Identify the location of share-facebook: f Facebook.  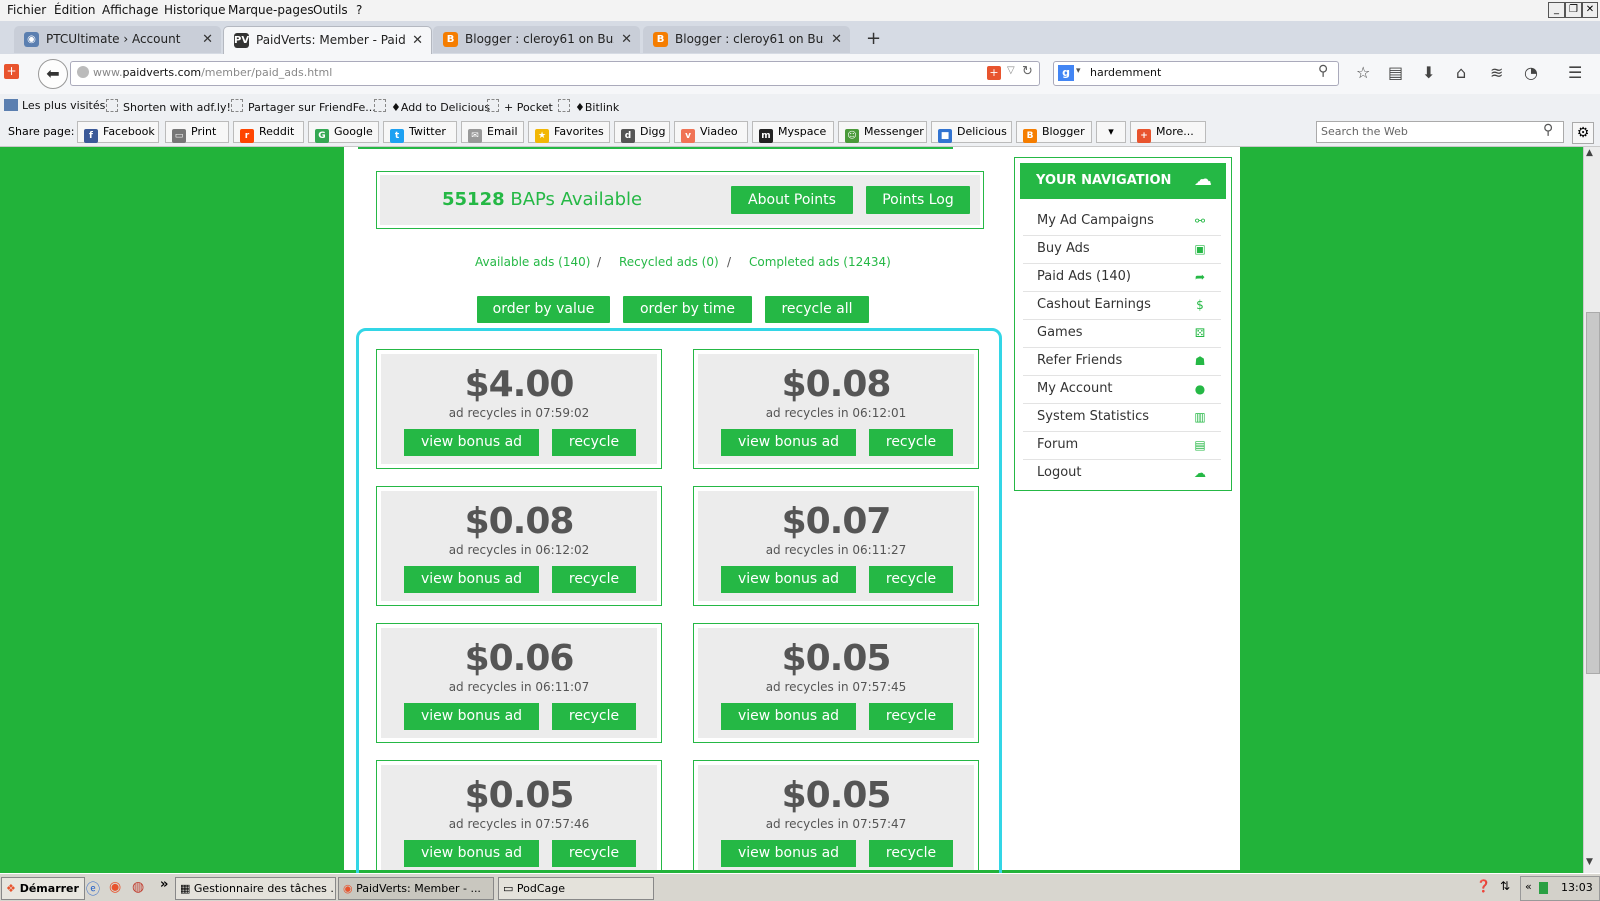
(118, 132).